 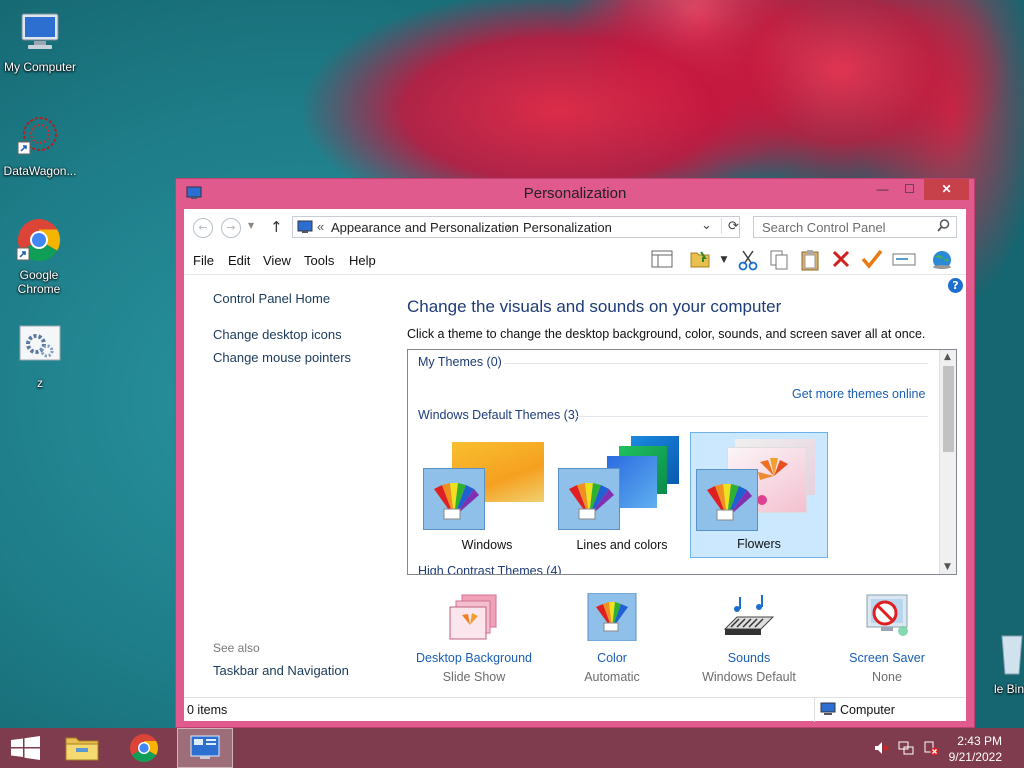 I want to click on options-dropdown-icon: ▼, so click(x=724, y=260).